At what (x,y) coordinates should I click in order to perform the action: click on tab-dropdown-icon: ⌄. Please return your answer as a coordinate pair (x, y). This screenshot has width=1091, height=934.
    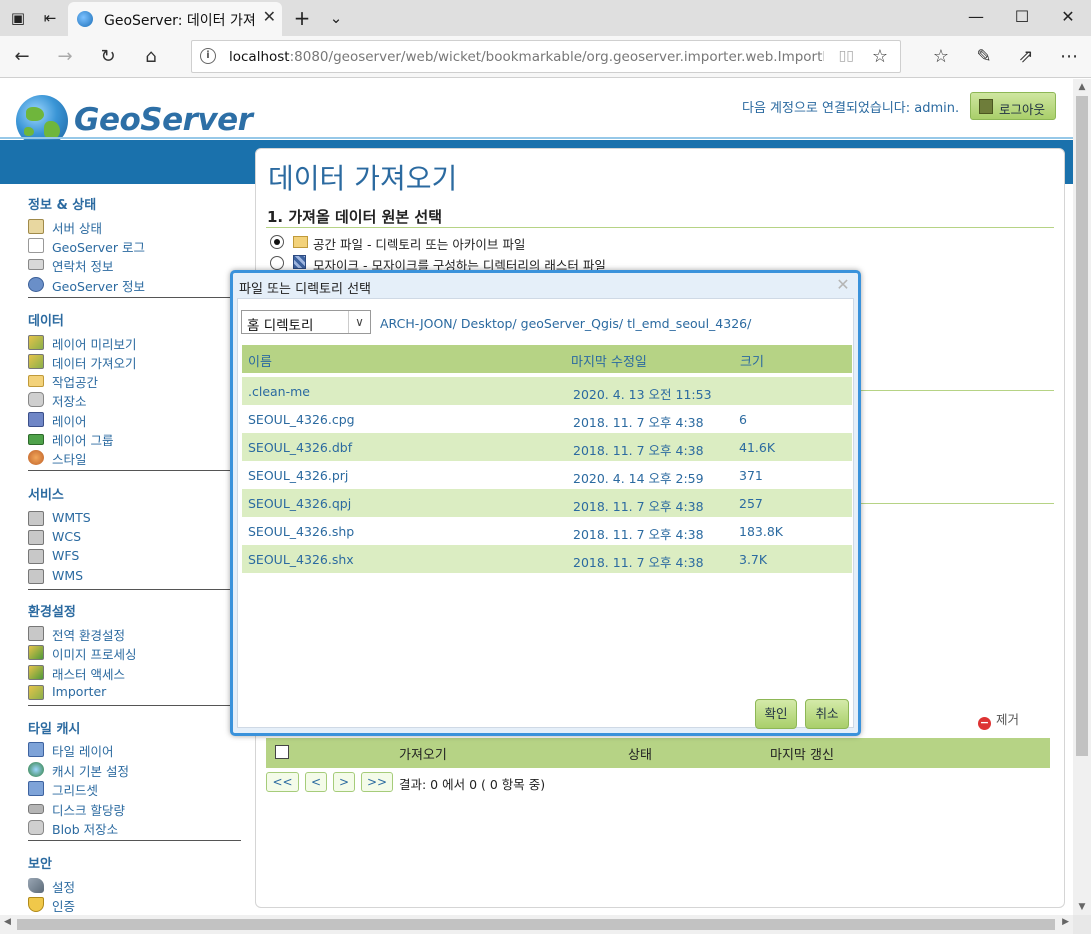
    Looking at the image, I should click on (336, 18).